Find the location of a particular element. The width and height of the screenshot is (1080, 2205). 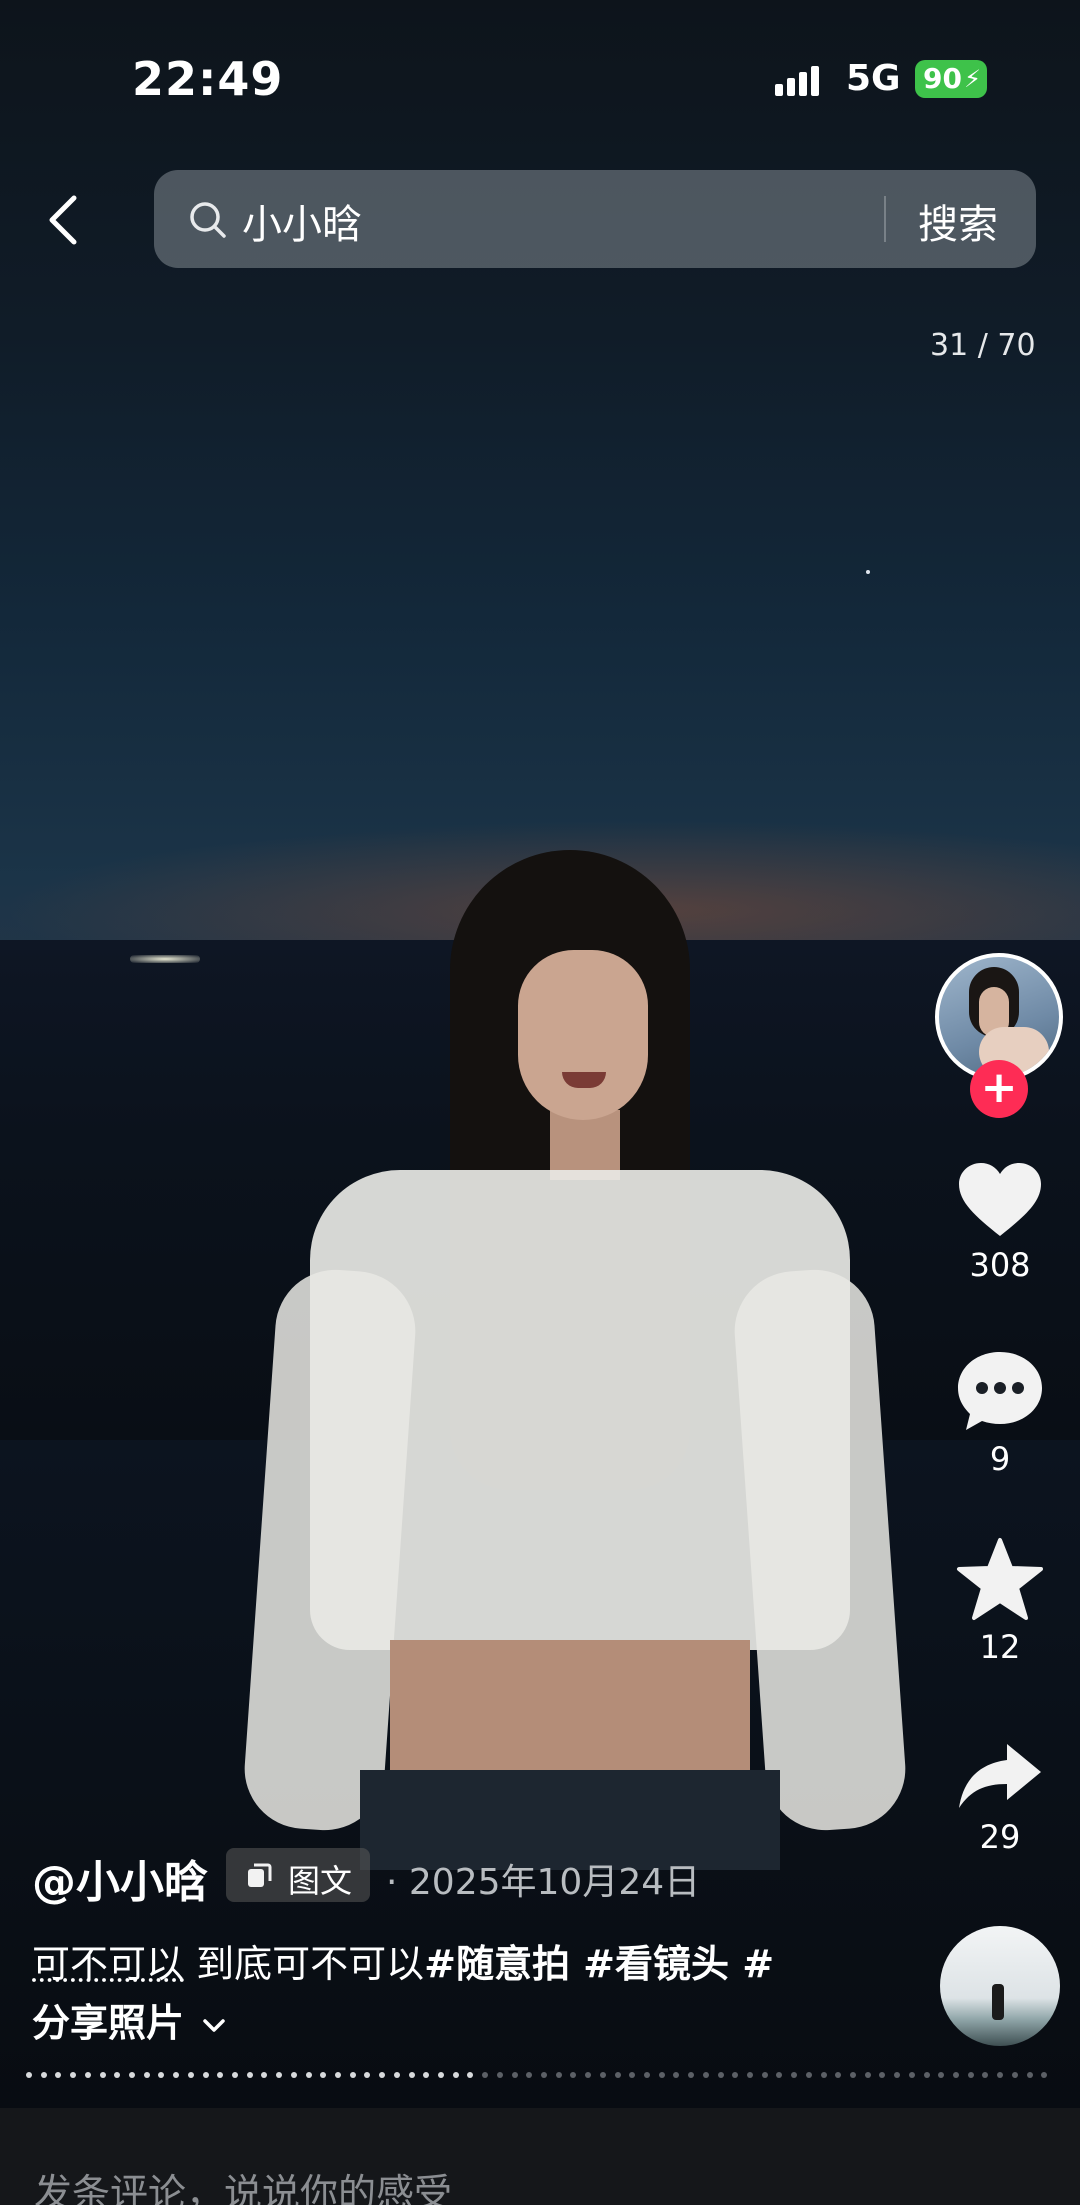

like-count: 308 is located at coordinates (1000, 1265).